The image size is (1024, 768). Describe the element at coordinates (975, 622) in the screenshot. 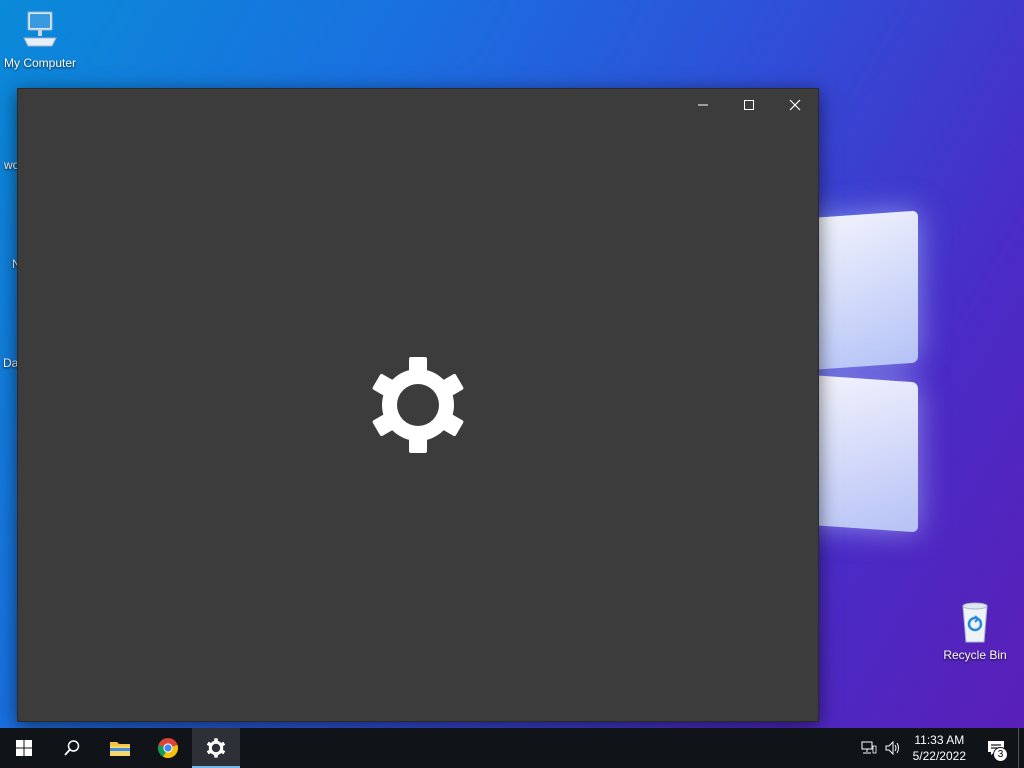

I see `recycle-bin-icon` at that location.